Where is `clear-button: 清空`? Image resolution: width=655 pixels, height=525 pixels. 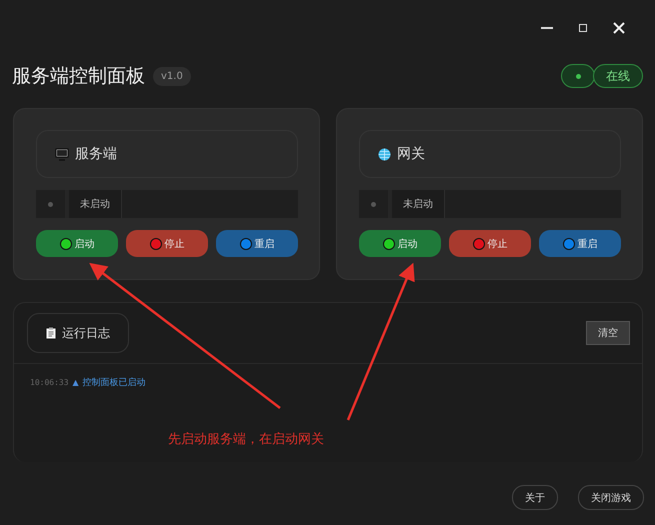 clear-button: 清空 is located at coordinates (608, 333).